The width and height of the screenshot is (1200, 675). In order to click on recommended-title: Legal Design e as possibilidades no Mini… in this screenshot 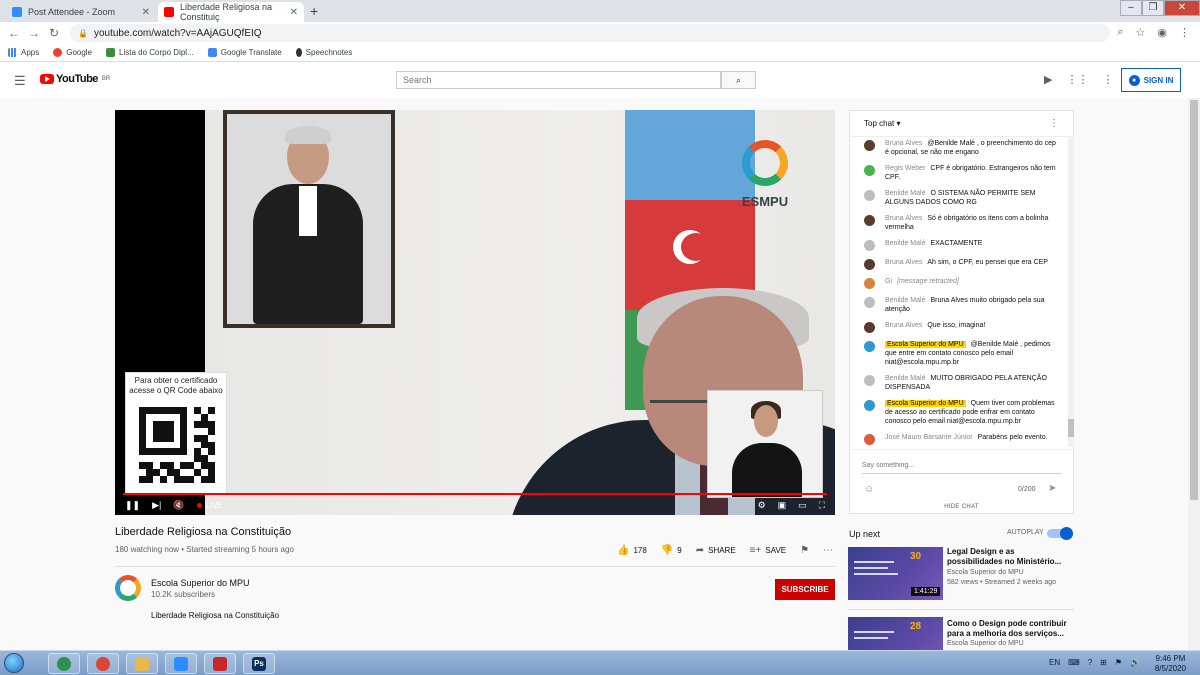, I will do `click(1009, 557)`.